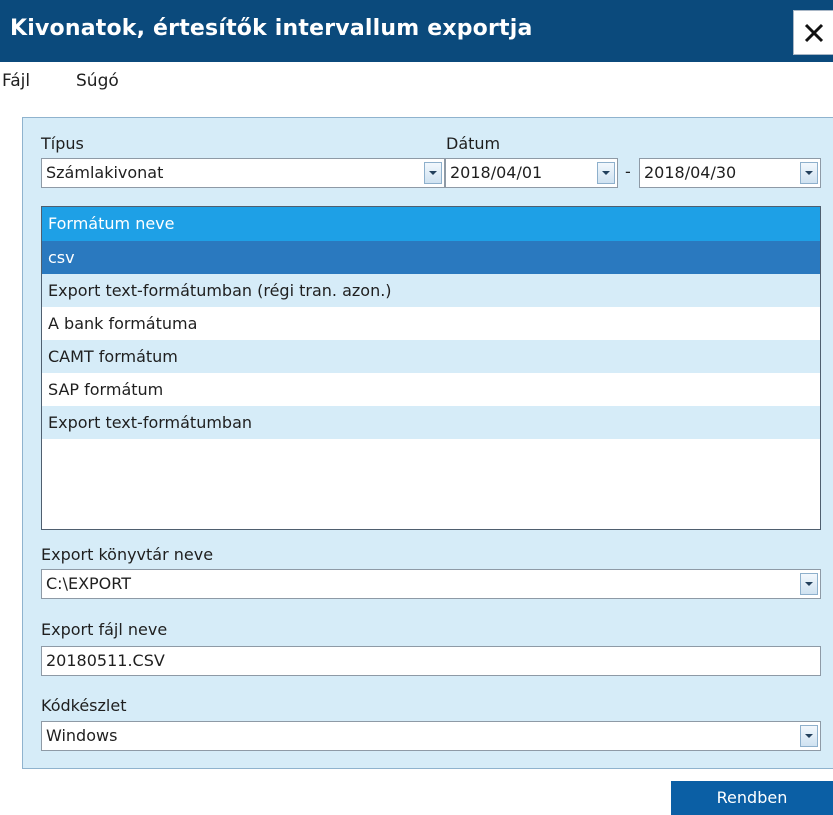 This screenshot has width=833, height=815. I want to click on date-label: Dátum, so click(473, 143).